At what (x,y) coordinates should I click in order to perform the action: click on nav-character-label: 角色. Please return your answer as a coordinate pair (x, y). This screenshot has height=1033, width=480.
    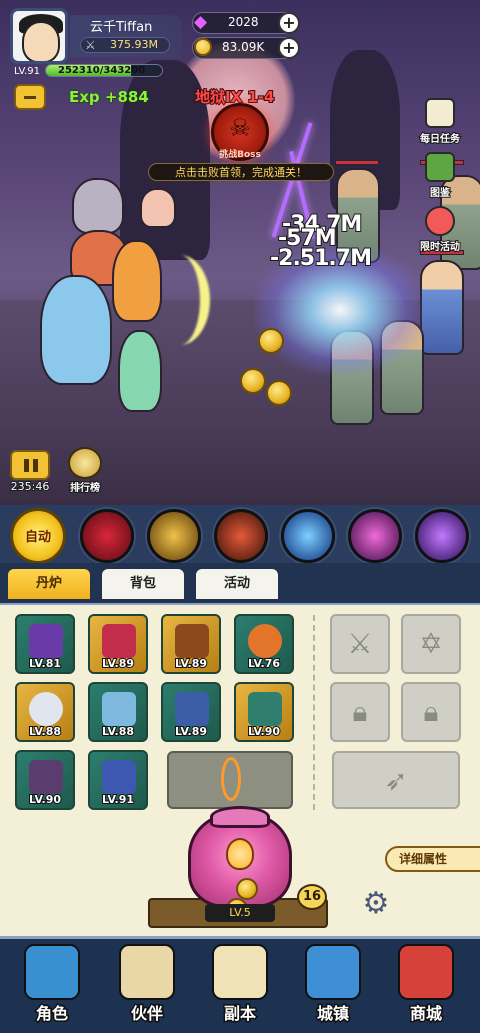
    Looking at the image, I should click on (51, 1014).